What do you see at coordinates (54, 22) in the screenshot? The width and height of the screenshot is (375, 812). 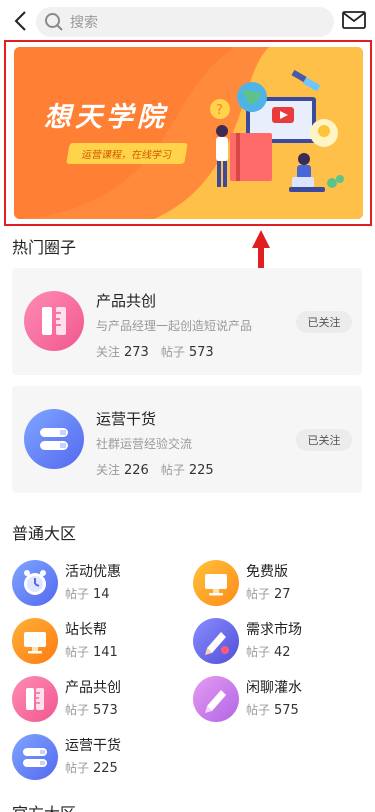 I see `search-icon` at bounding box center [54, 22].